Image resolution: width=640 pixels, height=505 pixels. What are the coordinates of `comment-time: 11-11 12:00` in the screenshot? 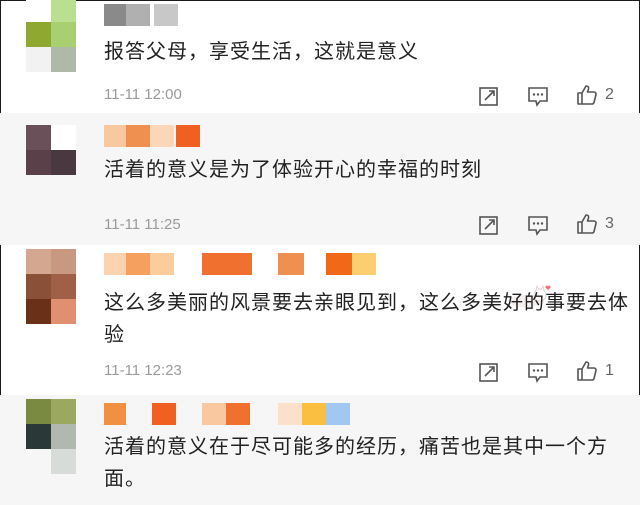 It's located at (143, 94).